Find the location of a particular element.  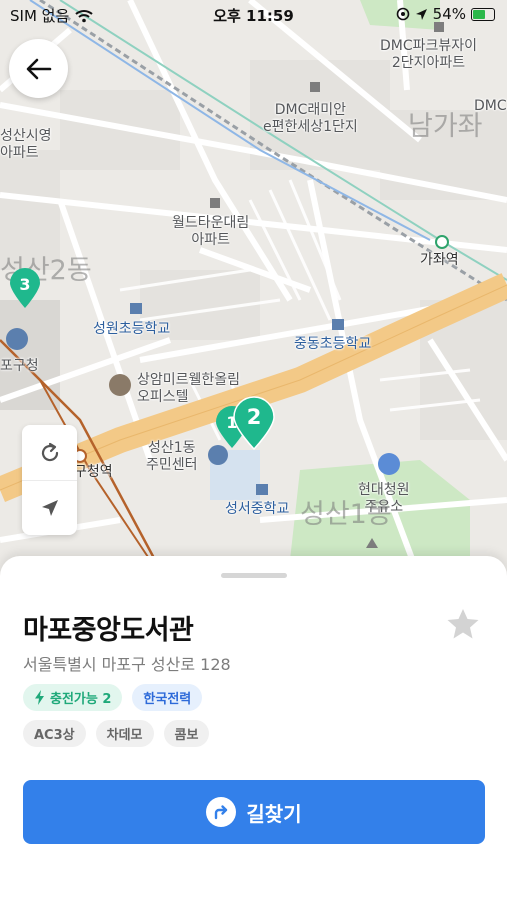

connector-type-chip: 콤보 is located at coordinates (186, 733).